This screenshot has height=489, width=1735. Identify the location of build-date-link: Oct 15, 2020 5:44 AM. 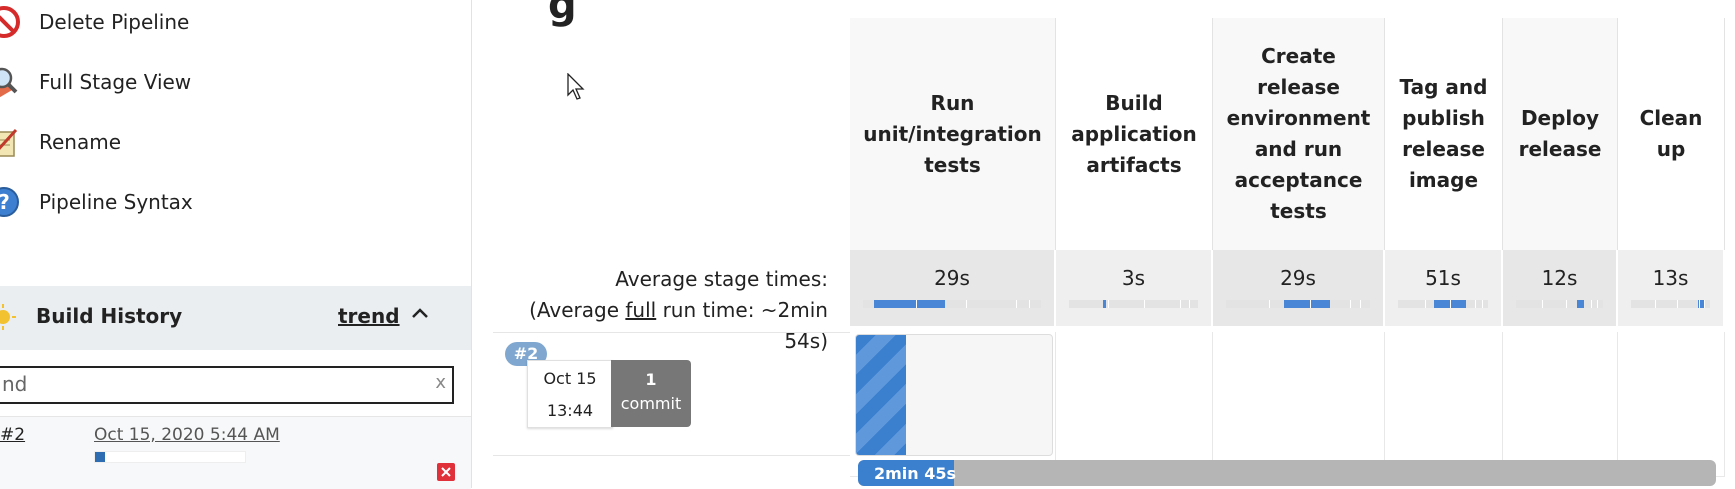
(187, 435).